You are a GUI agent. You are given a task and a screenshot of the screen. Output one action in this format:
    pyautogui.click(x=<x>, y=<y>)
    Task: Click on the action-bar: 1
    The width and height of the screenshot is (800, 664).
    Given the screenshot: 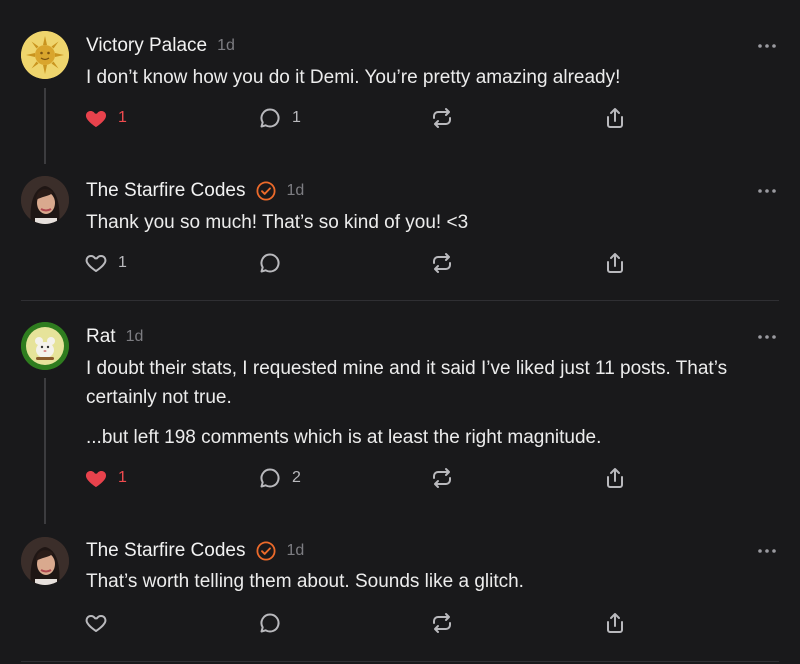 What is the action you would take?
    pyautogui.click(x=359, y=263)
    